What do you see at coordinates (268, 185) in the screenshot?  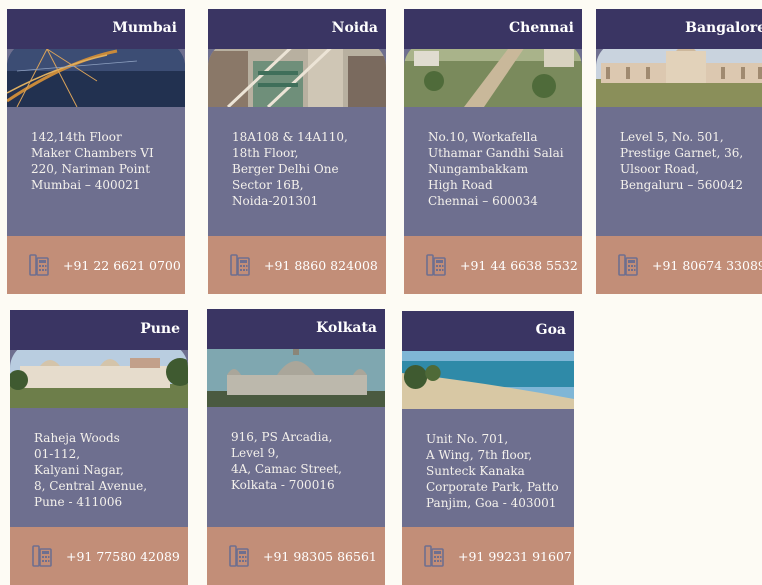 I see `address-line: Sector 16B,` at bounding box center [268, 185].